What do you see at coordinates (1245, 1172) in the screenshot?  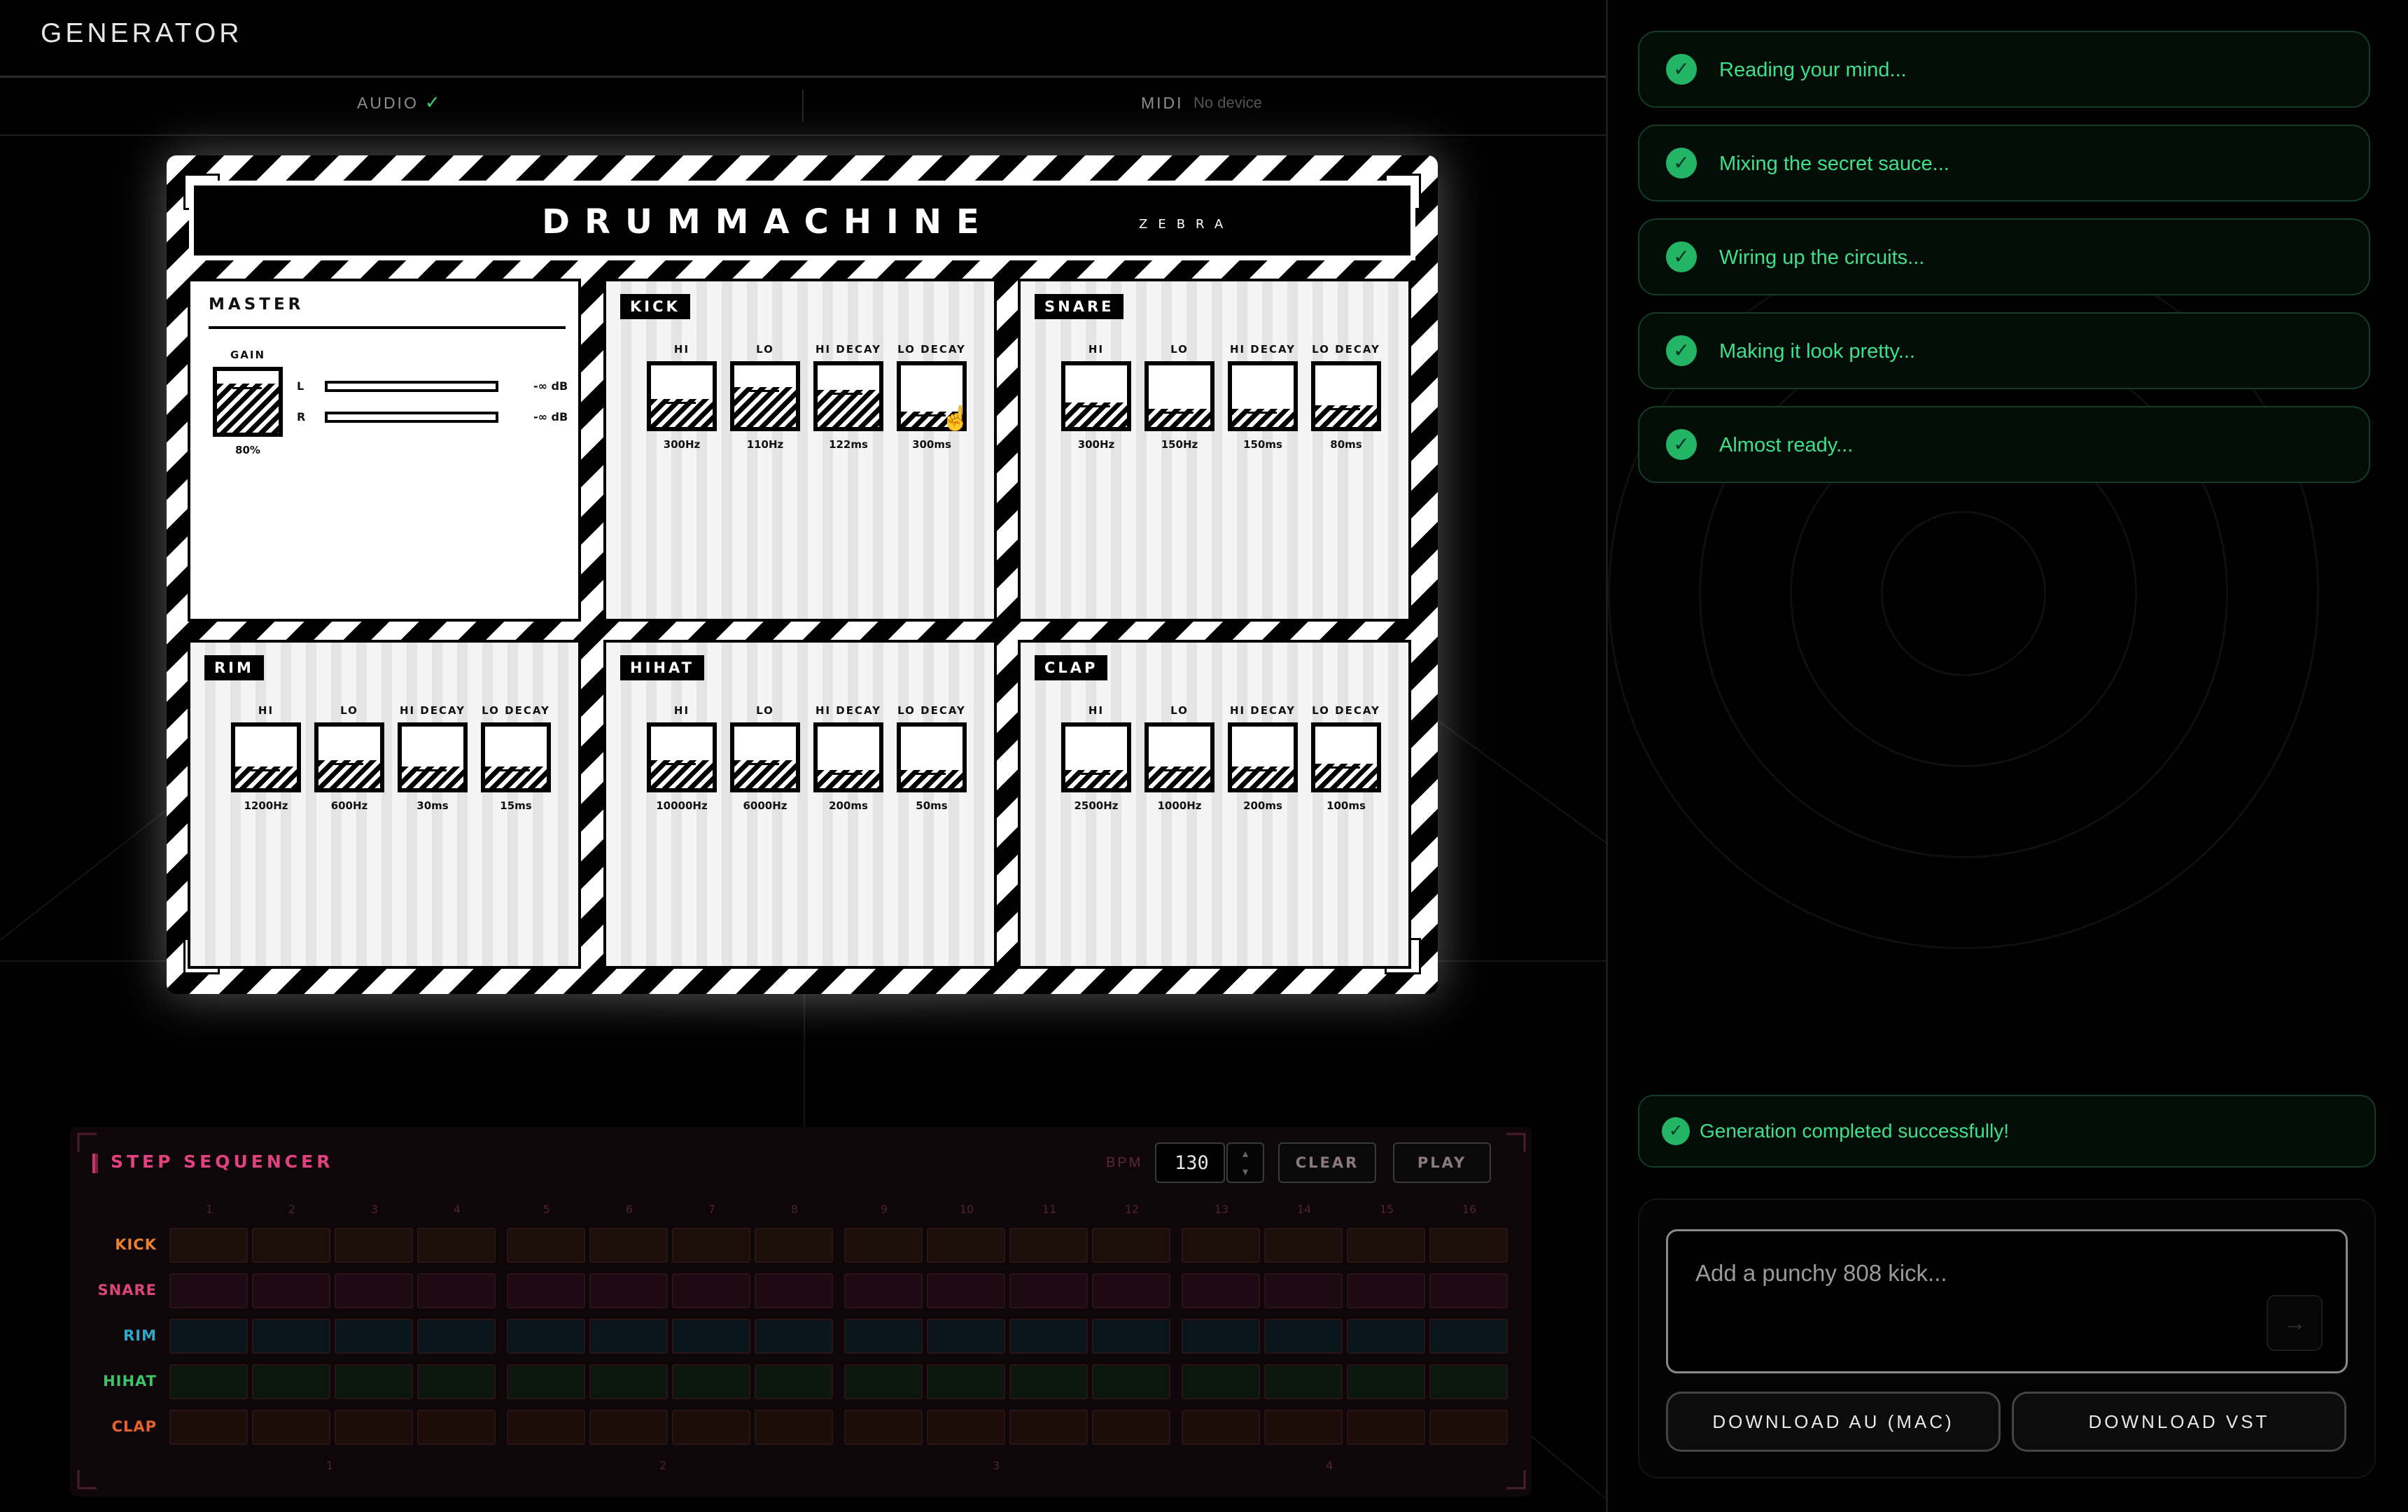 I see `chevron-down-icon: ▾` at bounding box center [1245, 1172].